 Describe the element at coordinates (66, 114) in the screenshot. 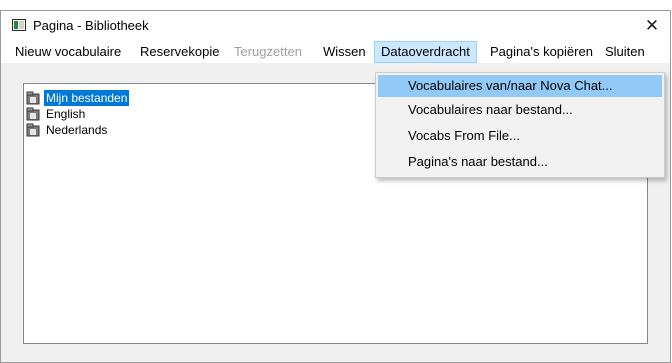

I see `tree-item-label: English` at that location.